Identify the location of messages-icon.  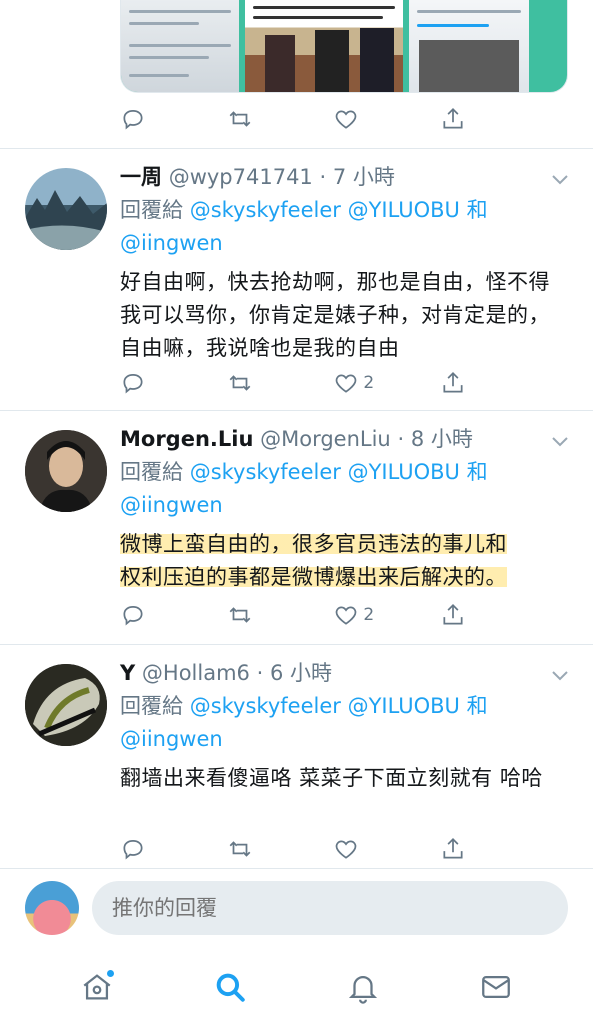
(496, 987).